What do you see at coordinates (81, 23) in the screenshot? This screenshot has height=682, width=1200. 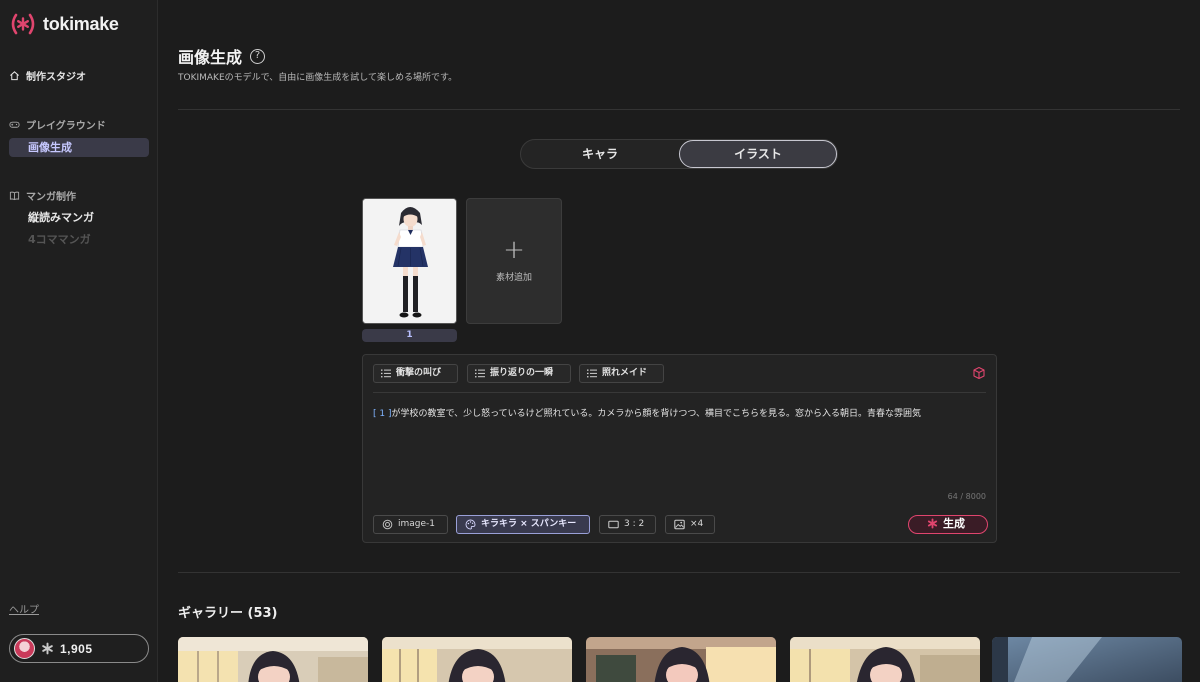 I see `logo-text: tokimake` at bounding box center [81, 23].